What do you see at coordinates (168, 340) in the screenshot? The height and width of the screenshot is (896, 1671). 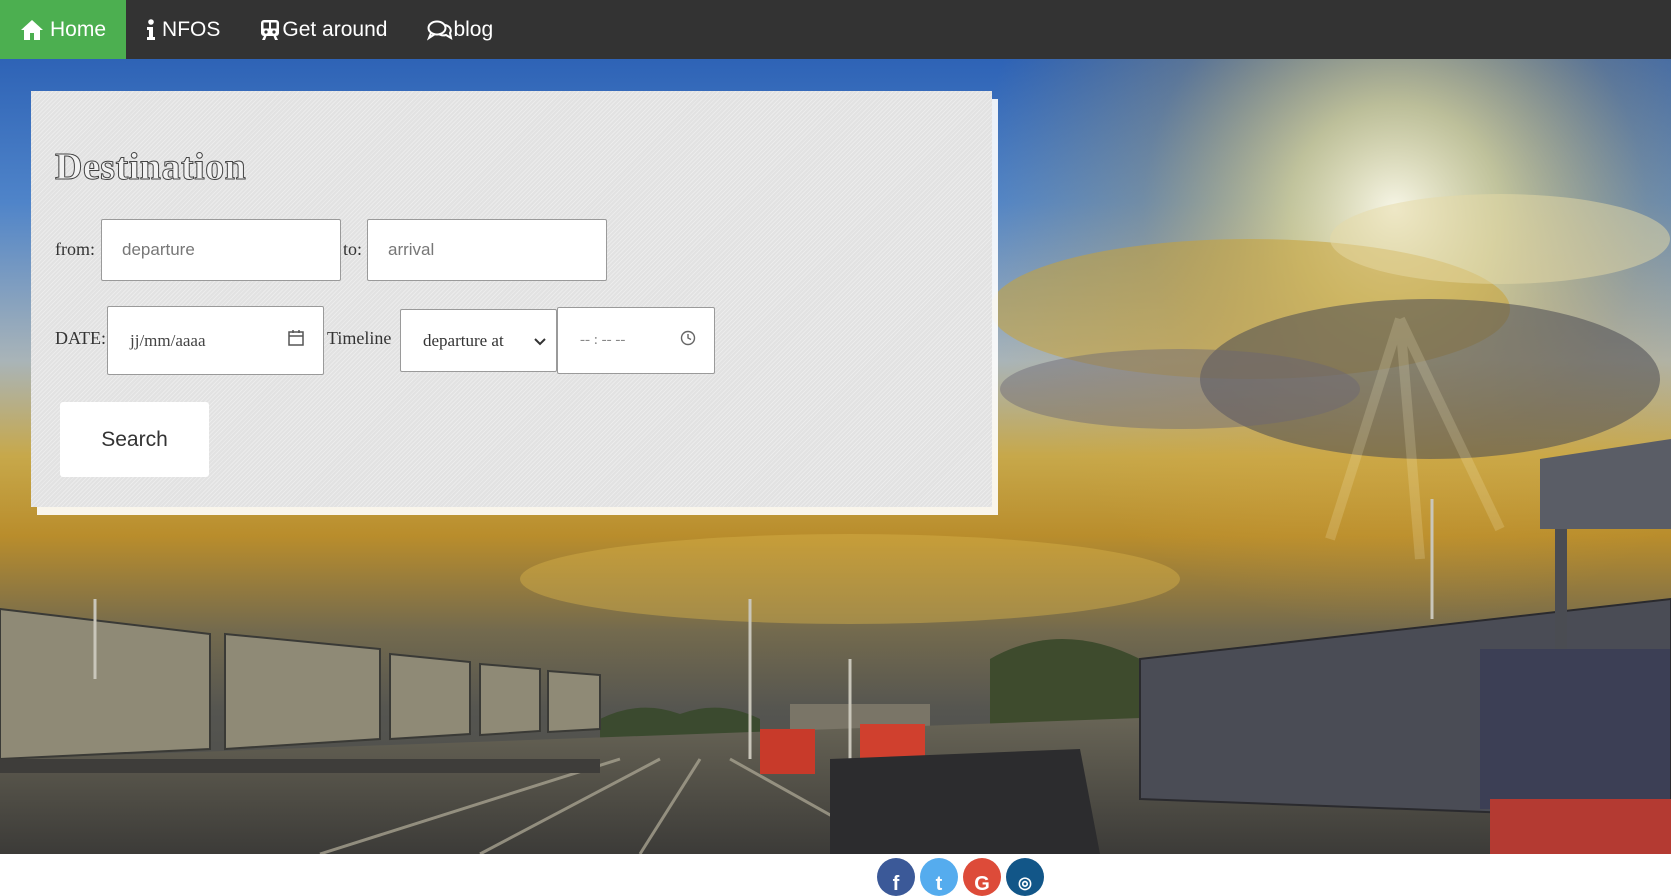 I see `date-placeholder: jj/mm/aaaa` at bounding box center [168, 340].